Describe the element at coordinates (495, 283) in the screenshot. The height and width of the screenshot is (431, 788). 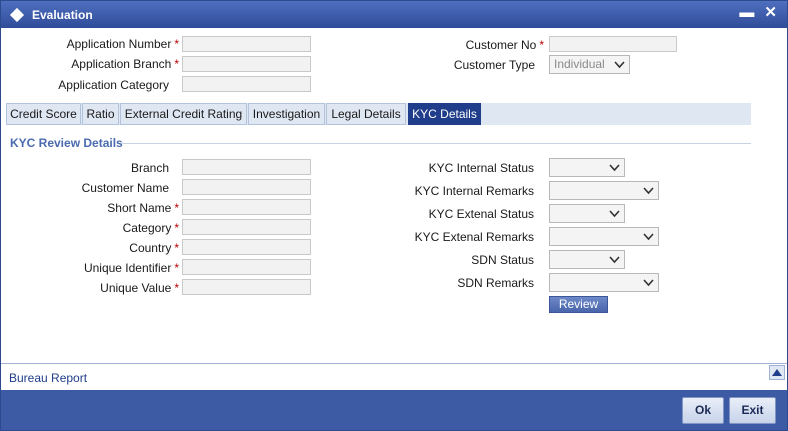
I see `sdn-remarks-label: SDN Remarks` at that location.